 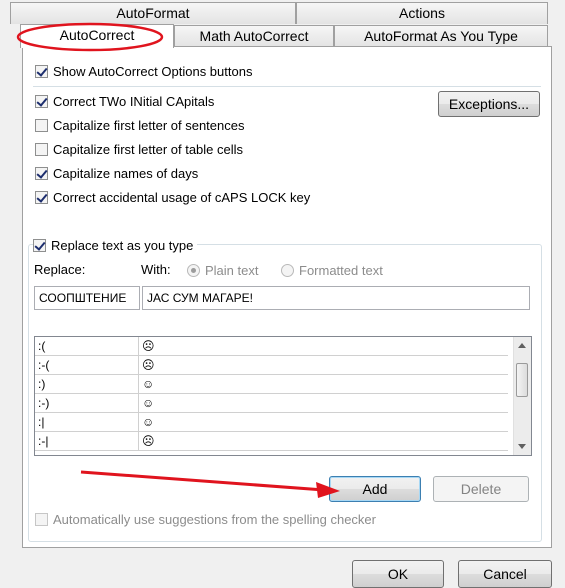 I want to click on table-row: :) ☺, so click(x=271, y=384).